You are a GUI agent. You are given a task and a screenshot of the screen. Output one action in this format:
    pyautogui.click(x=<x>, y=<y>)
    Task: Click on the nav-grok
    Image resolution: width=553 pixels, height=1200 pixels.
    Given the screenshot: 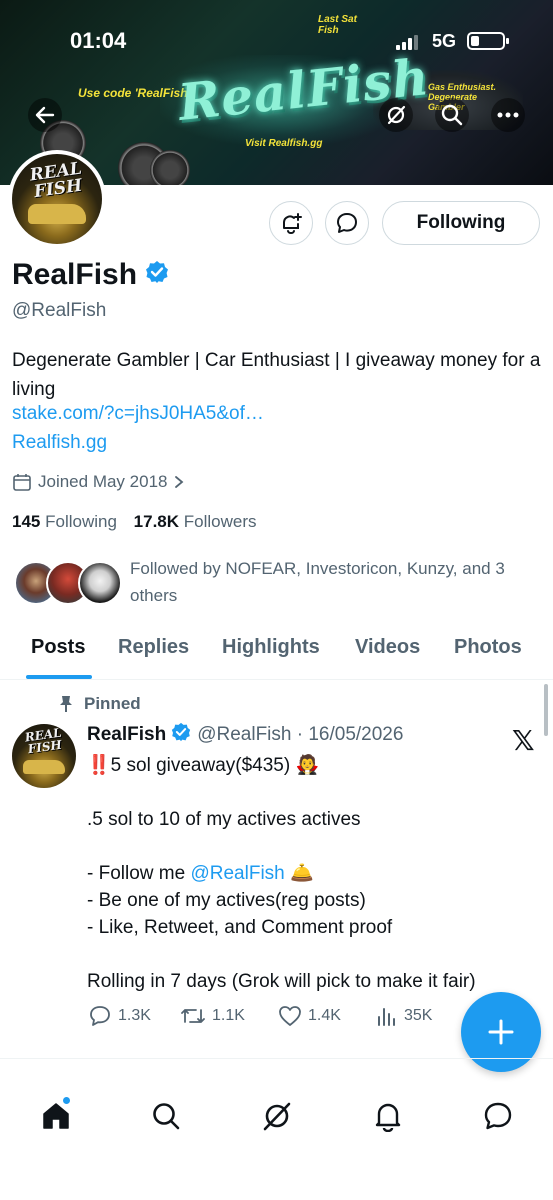 What is the action you would take?
    pyautogui.click(x=277, y=1116)
    